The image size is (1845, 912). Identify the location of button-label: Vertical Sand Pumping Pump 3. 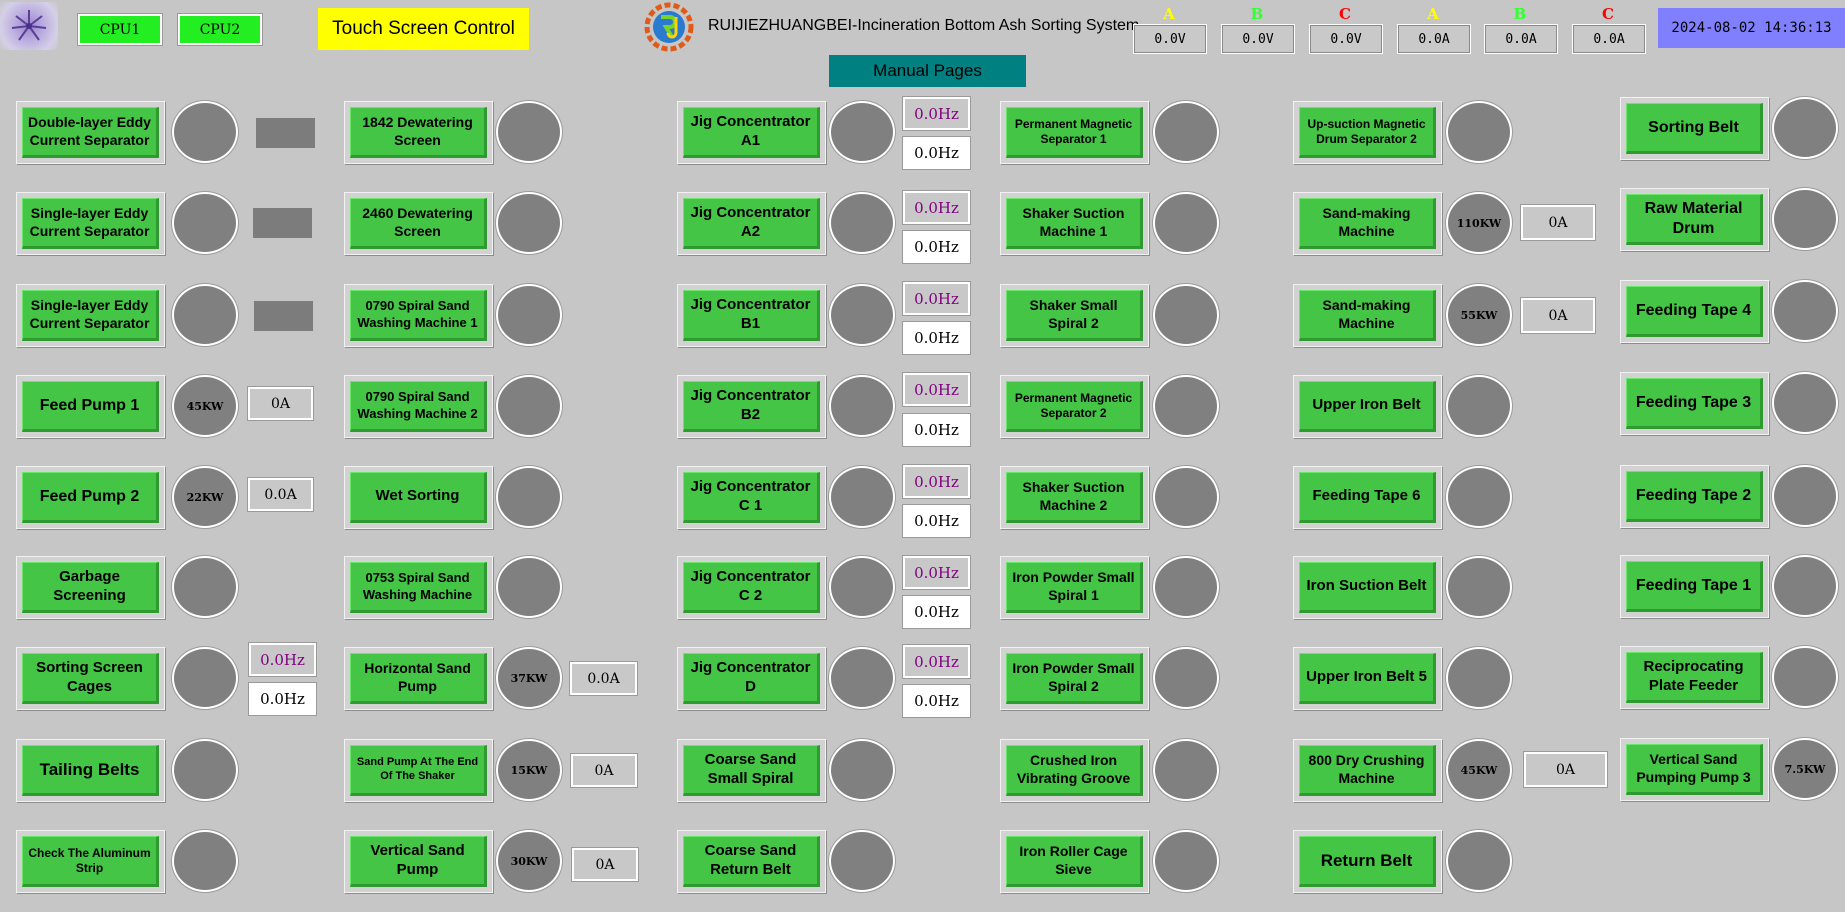
(1694, 769).